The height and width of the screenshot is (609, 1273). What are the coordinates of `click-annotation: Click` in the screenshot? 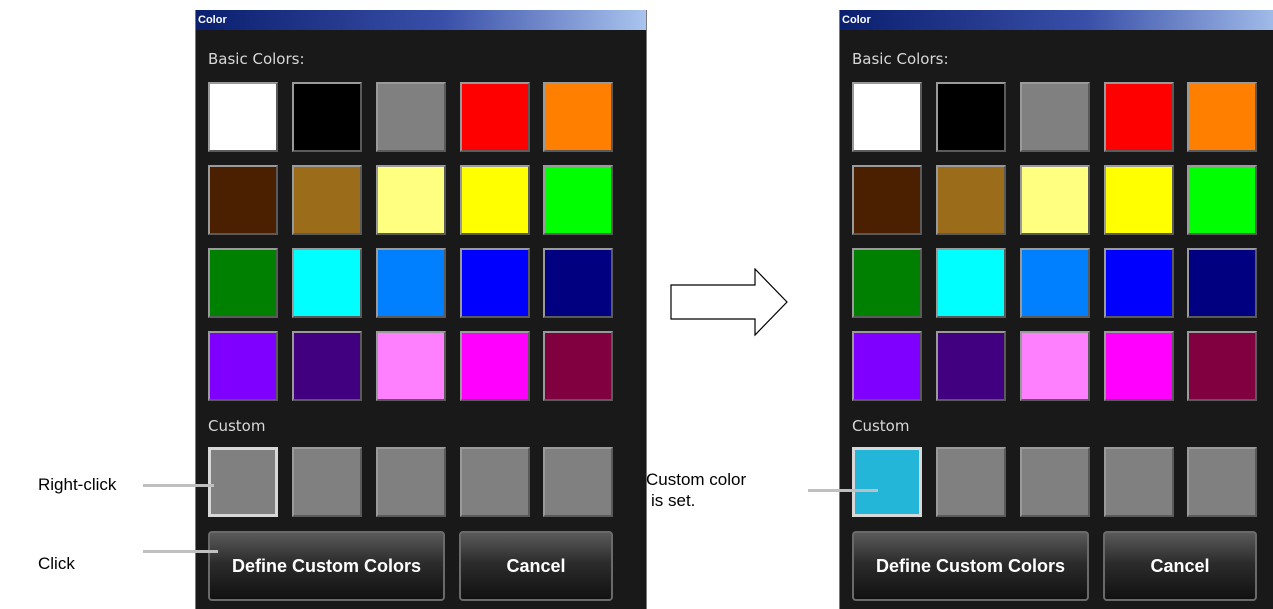 It's located at (56, 563).